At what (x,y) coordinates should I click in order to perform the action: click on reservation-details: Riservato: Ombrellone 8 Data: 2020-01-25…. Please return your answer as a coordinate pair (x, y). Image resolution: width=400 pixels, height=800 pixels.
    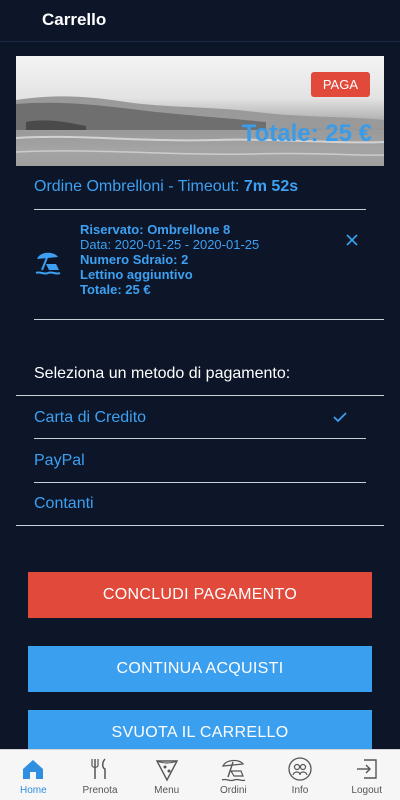
    Looking at the image, I should click on (169, 259).